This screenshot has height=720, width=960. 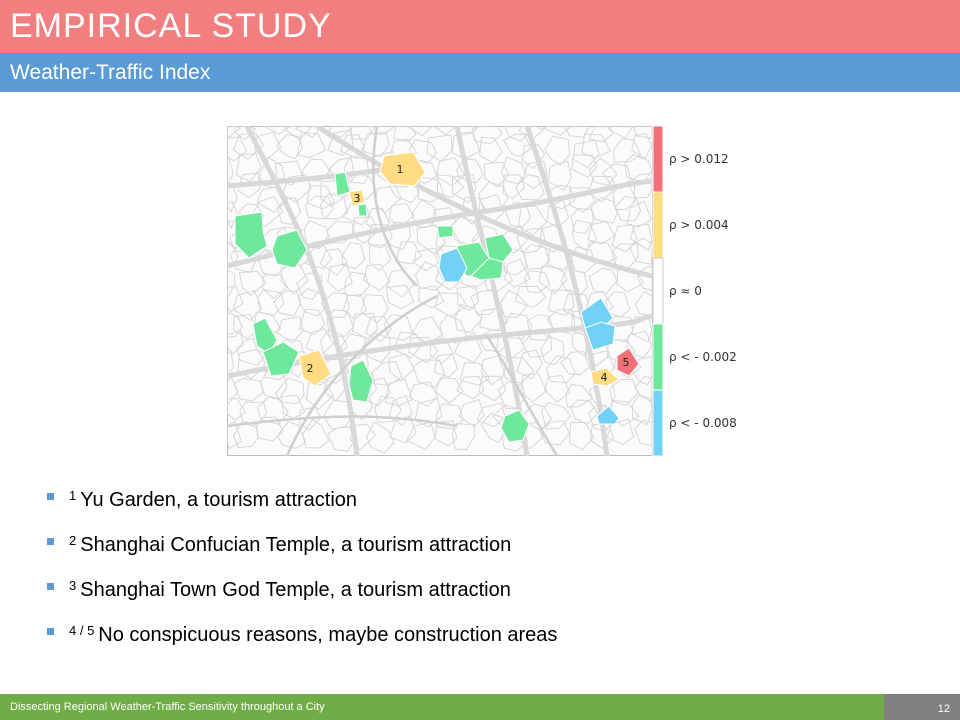 What do you see at coordinates (626, 362) in the screenshot?
I see `marker-5: 5` at bounding box center [626, 362].